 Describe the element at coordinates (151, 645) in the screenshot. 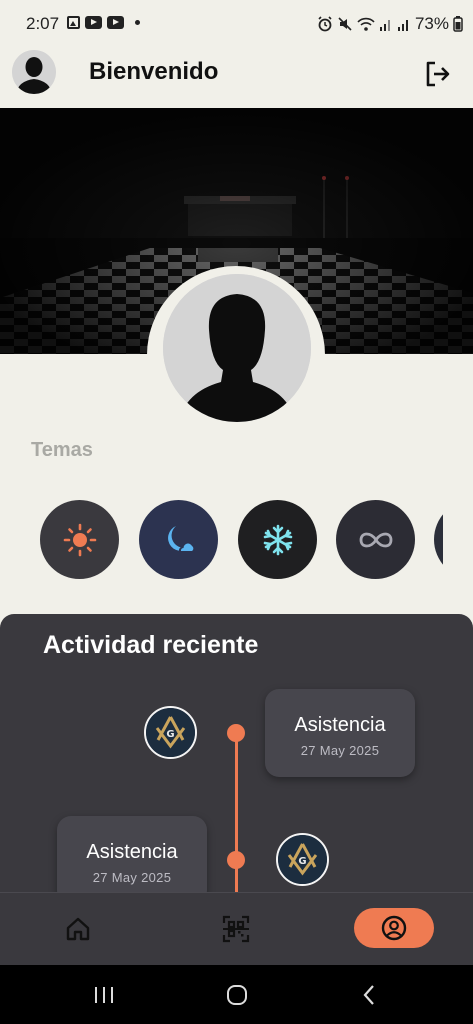

I see `activity-title: Actividad reciente` at that location.